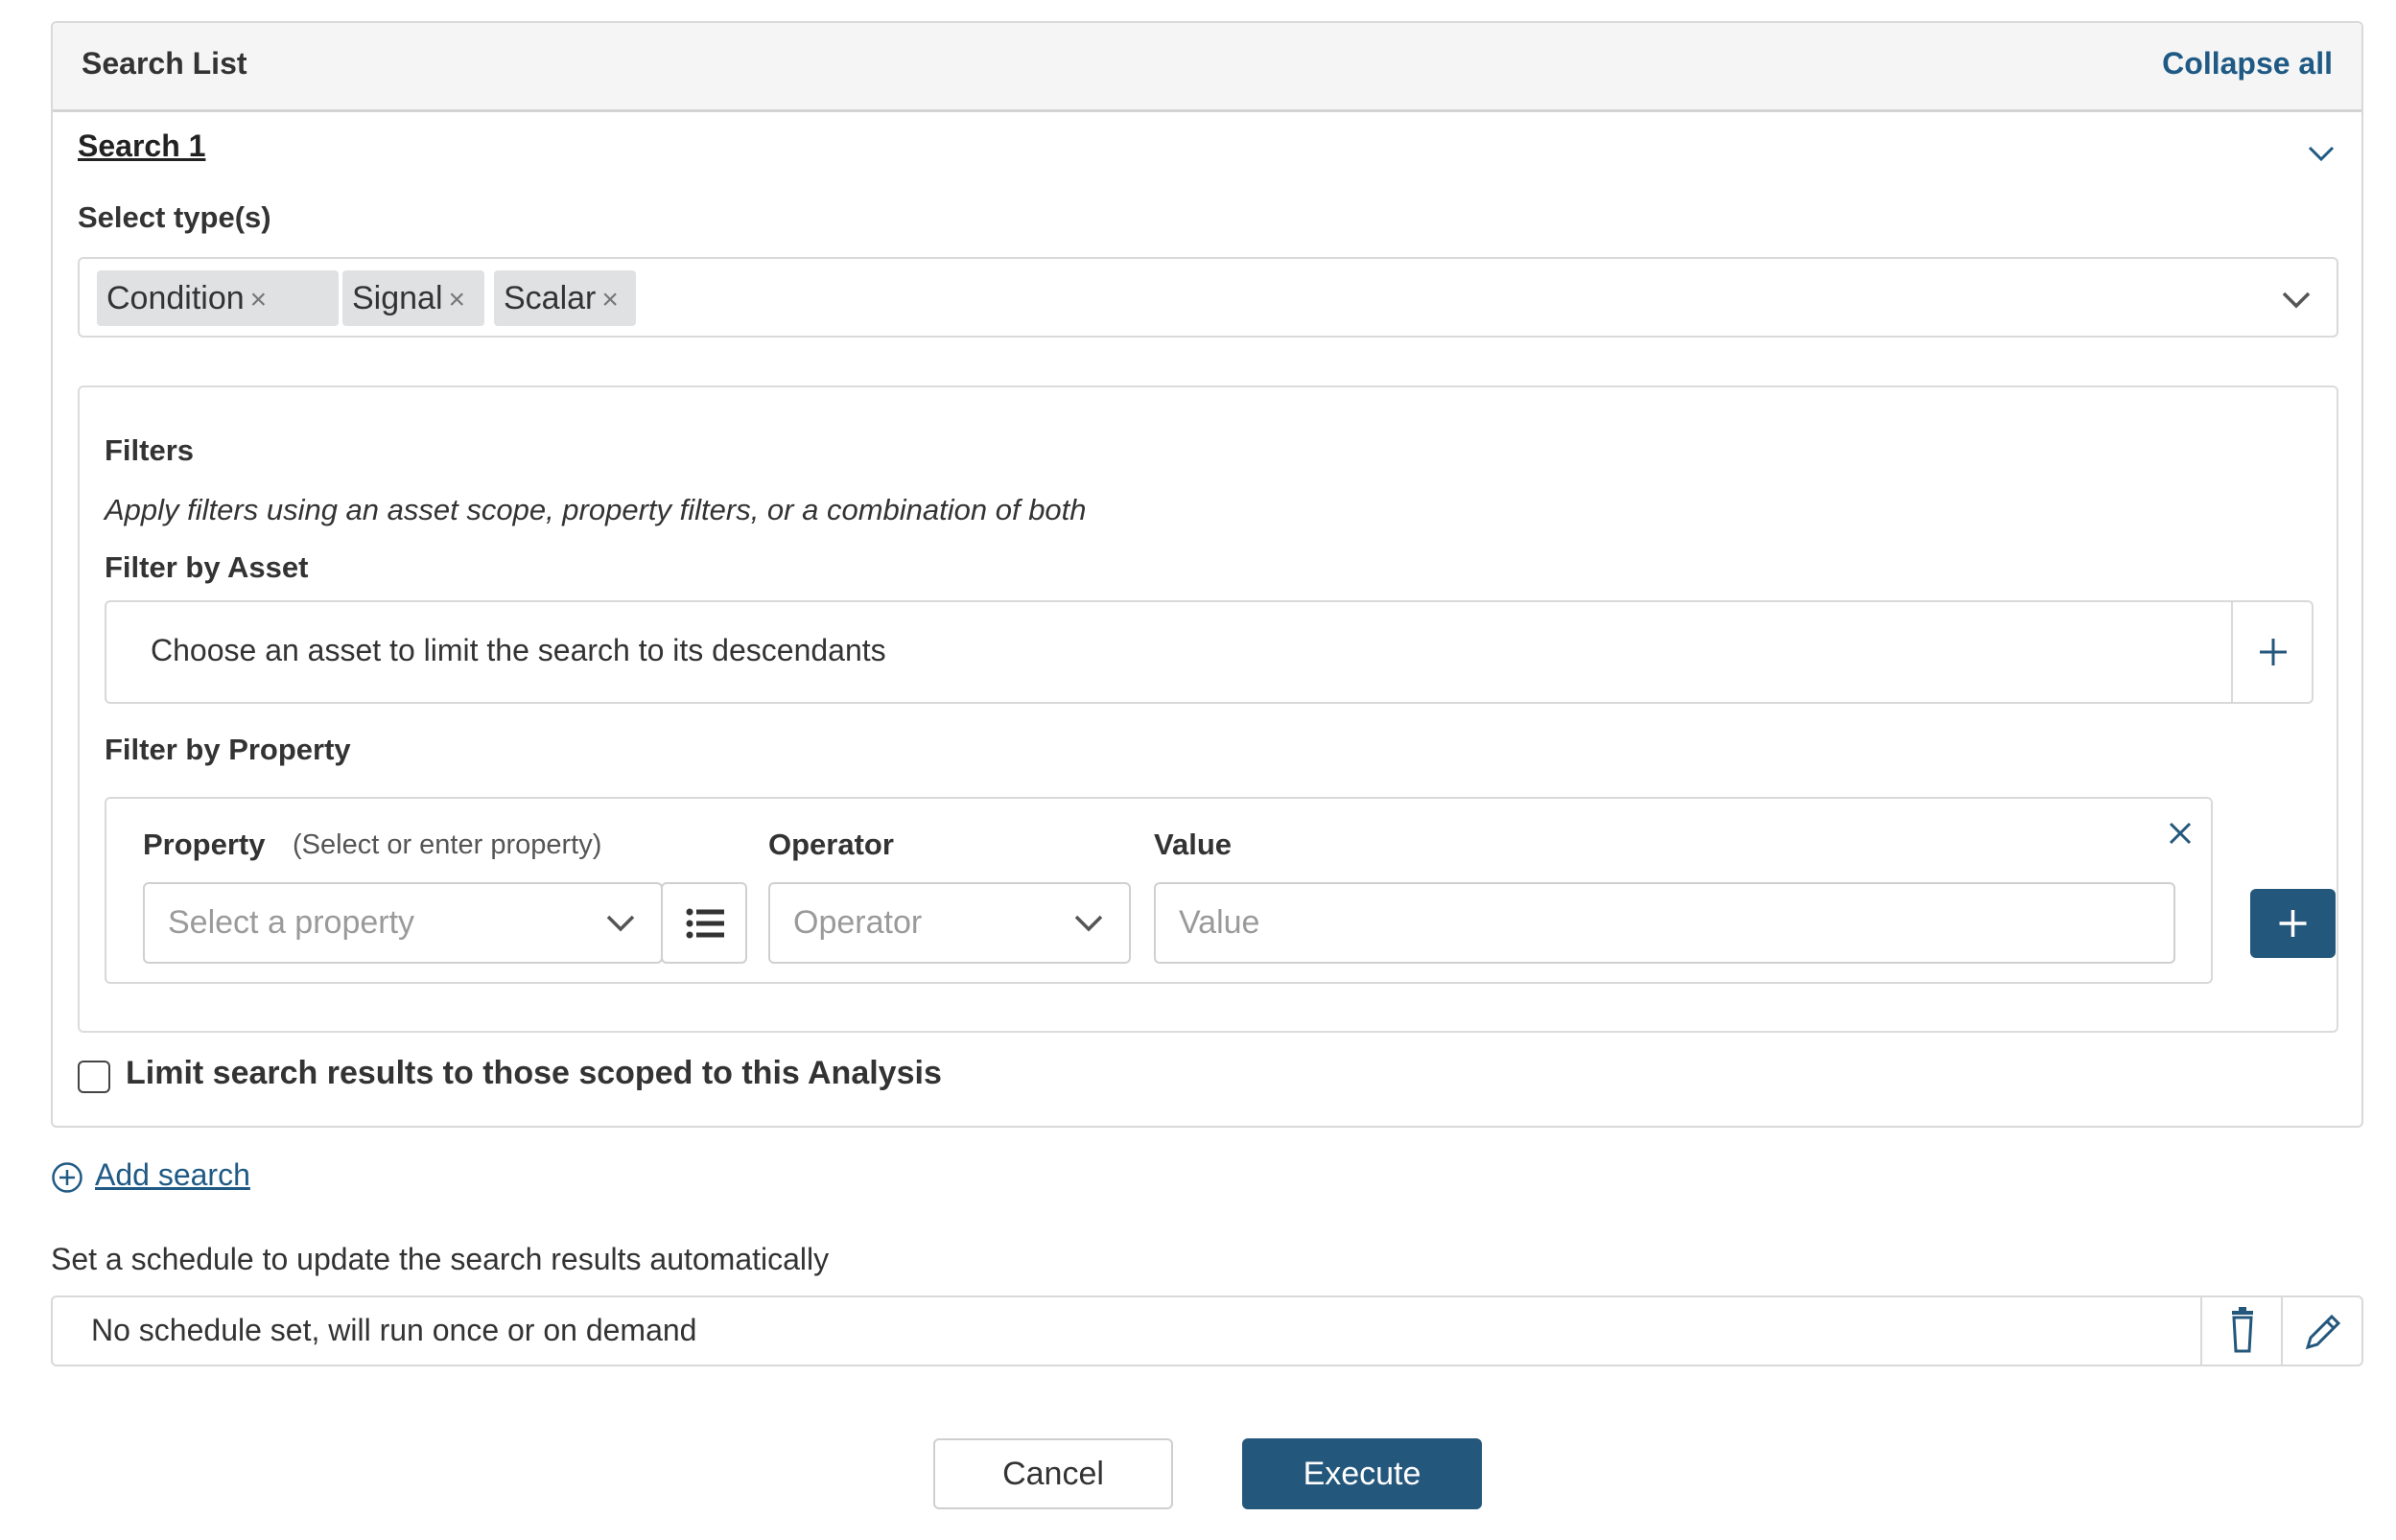 The image size is (2396, 1540). I want to click on property-hint: (Select or enter property), so click(447, 844).